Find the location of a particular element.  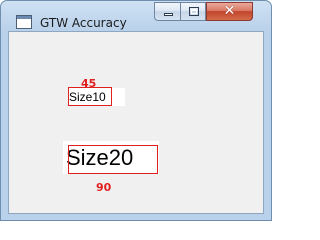

maximize-icon is located at coordinates (194, 11).